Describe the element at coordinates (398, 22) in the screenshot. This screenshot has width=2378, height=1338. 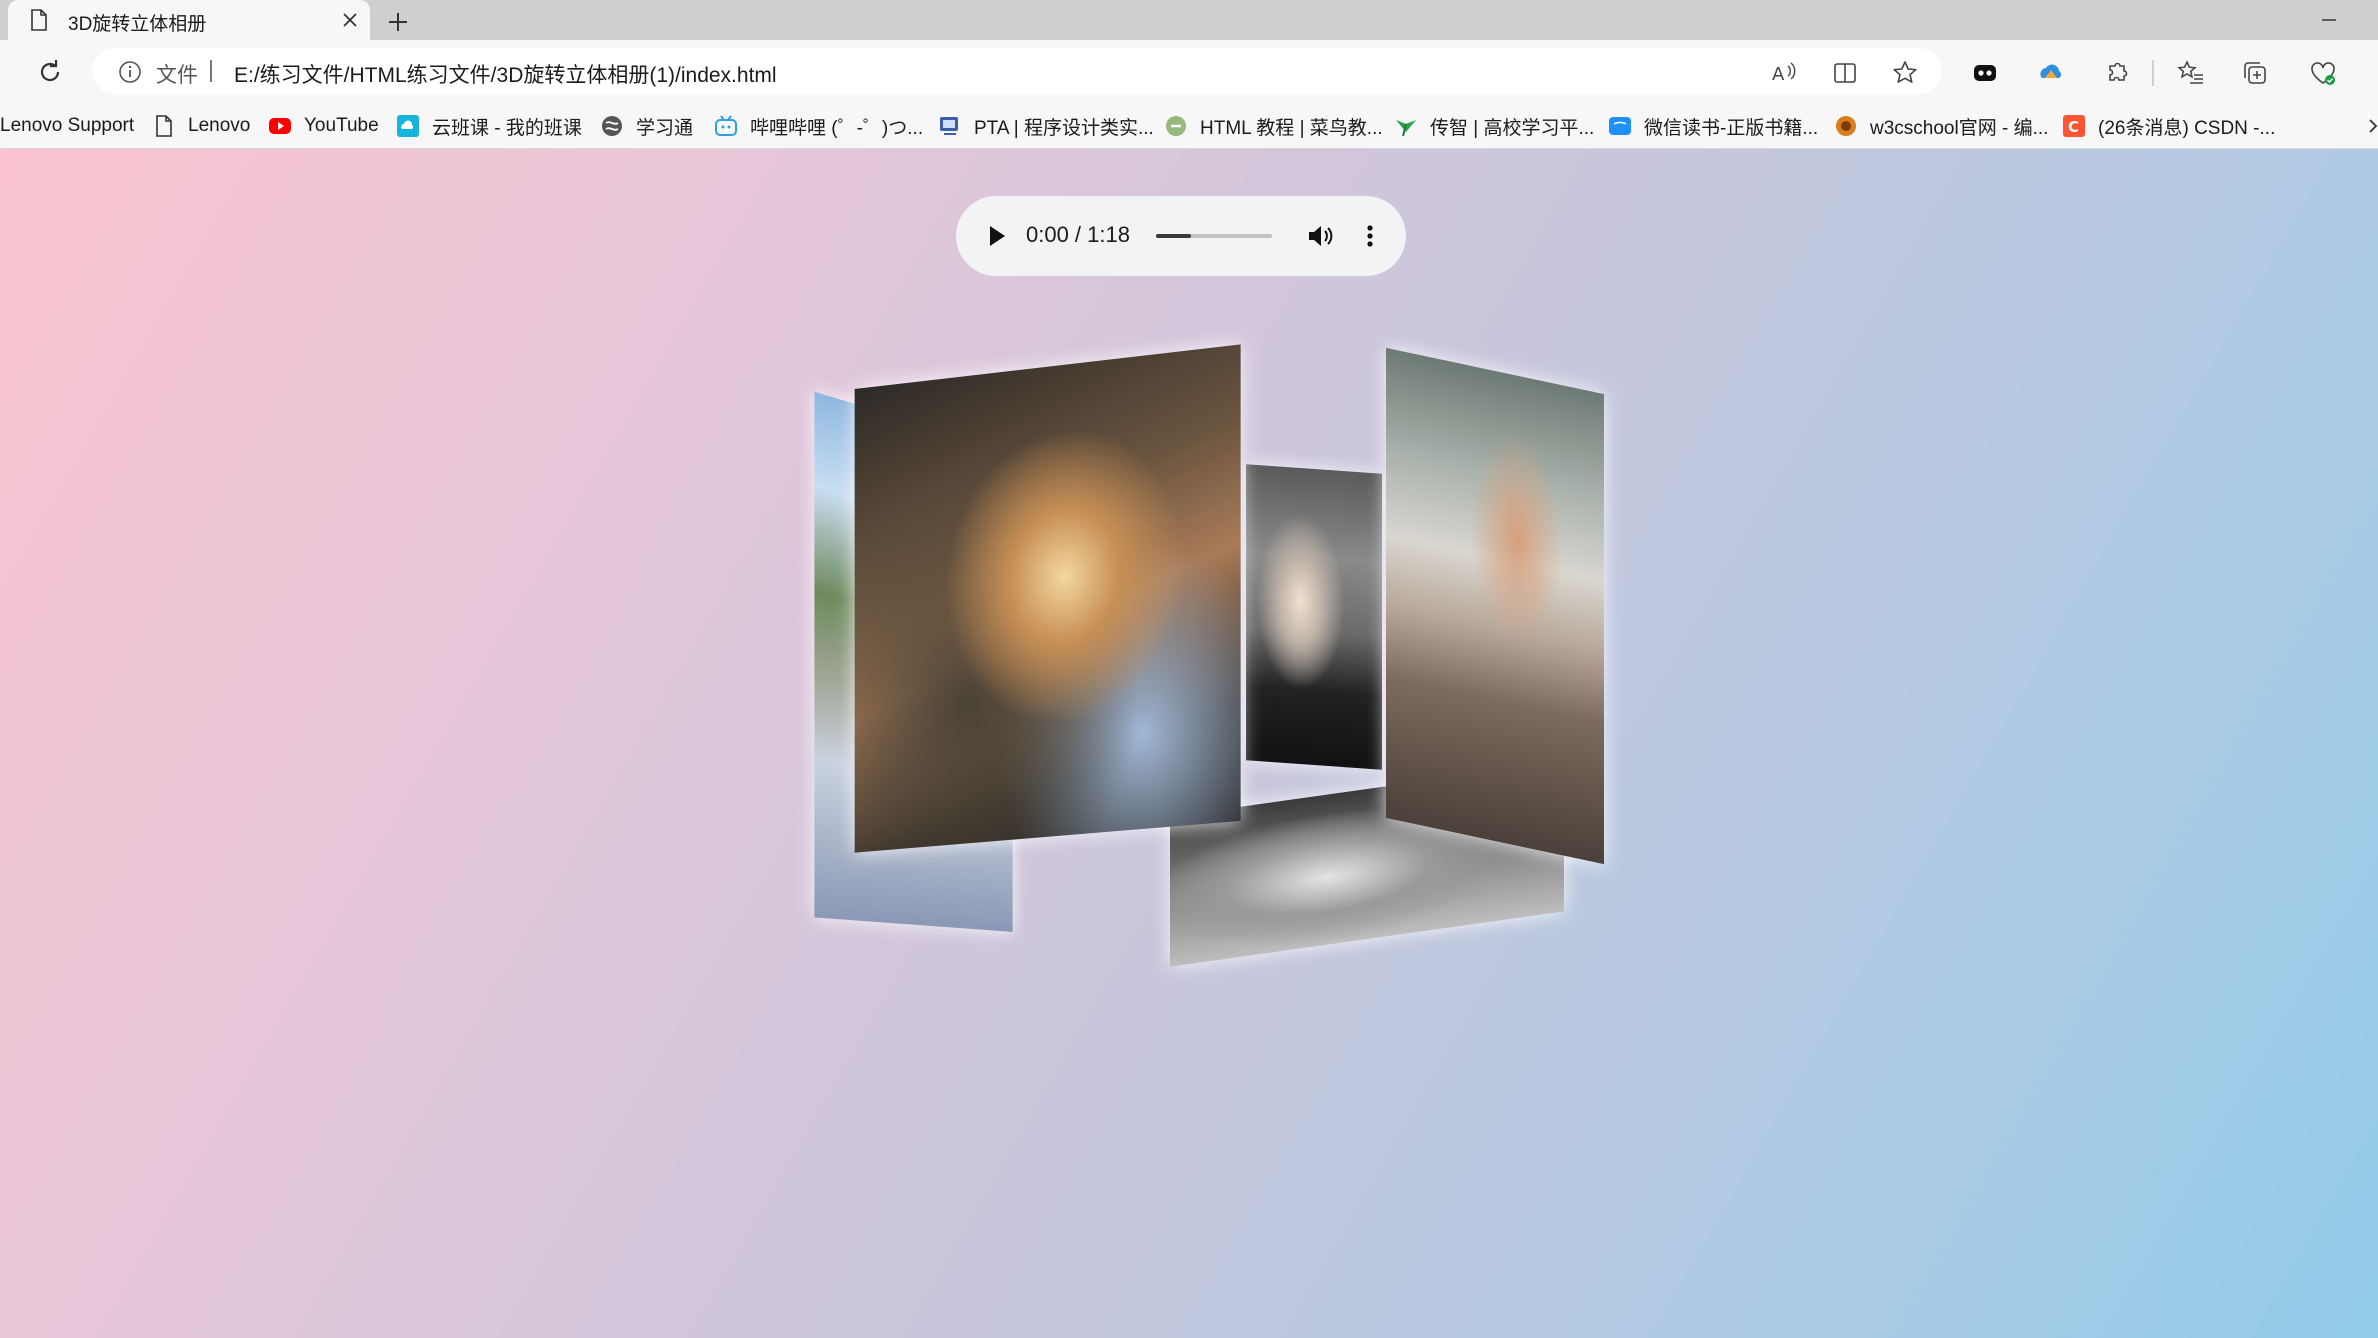
I see `new-tab-button` at that location.